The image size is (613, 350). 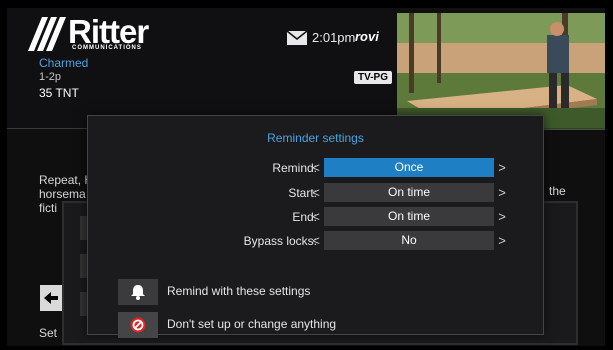 I want to click on program-time: 1-2p, so click(x=50, y=77).